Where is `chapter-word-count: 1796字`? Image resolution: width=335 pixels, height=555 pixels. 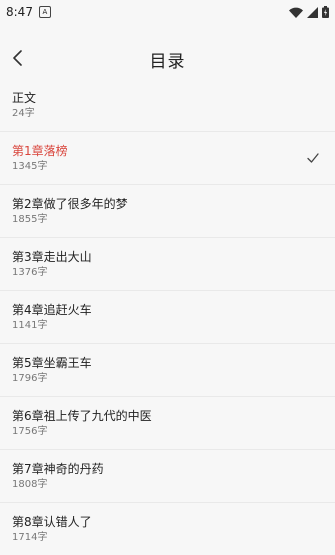
chapter-word-count: 1796字 is located at coordinates (30, 378).